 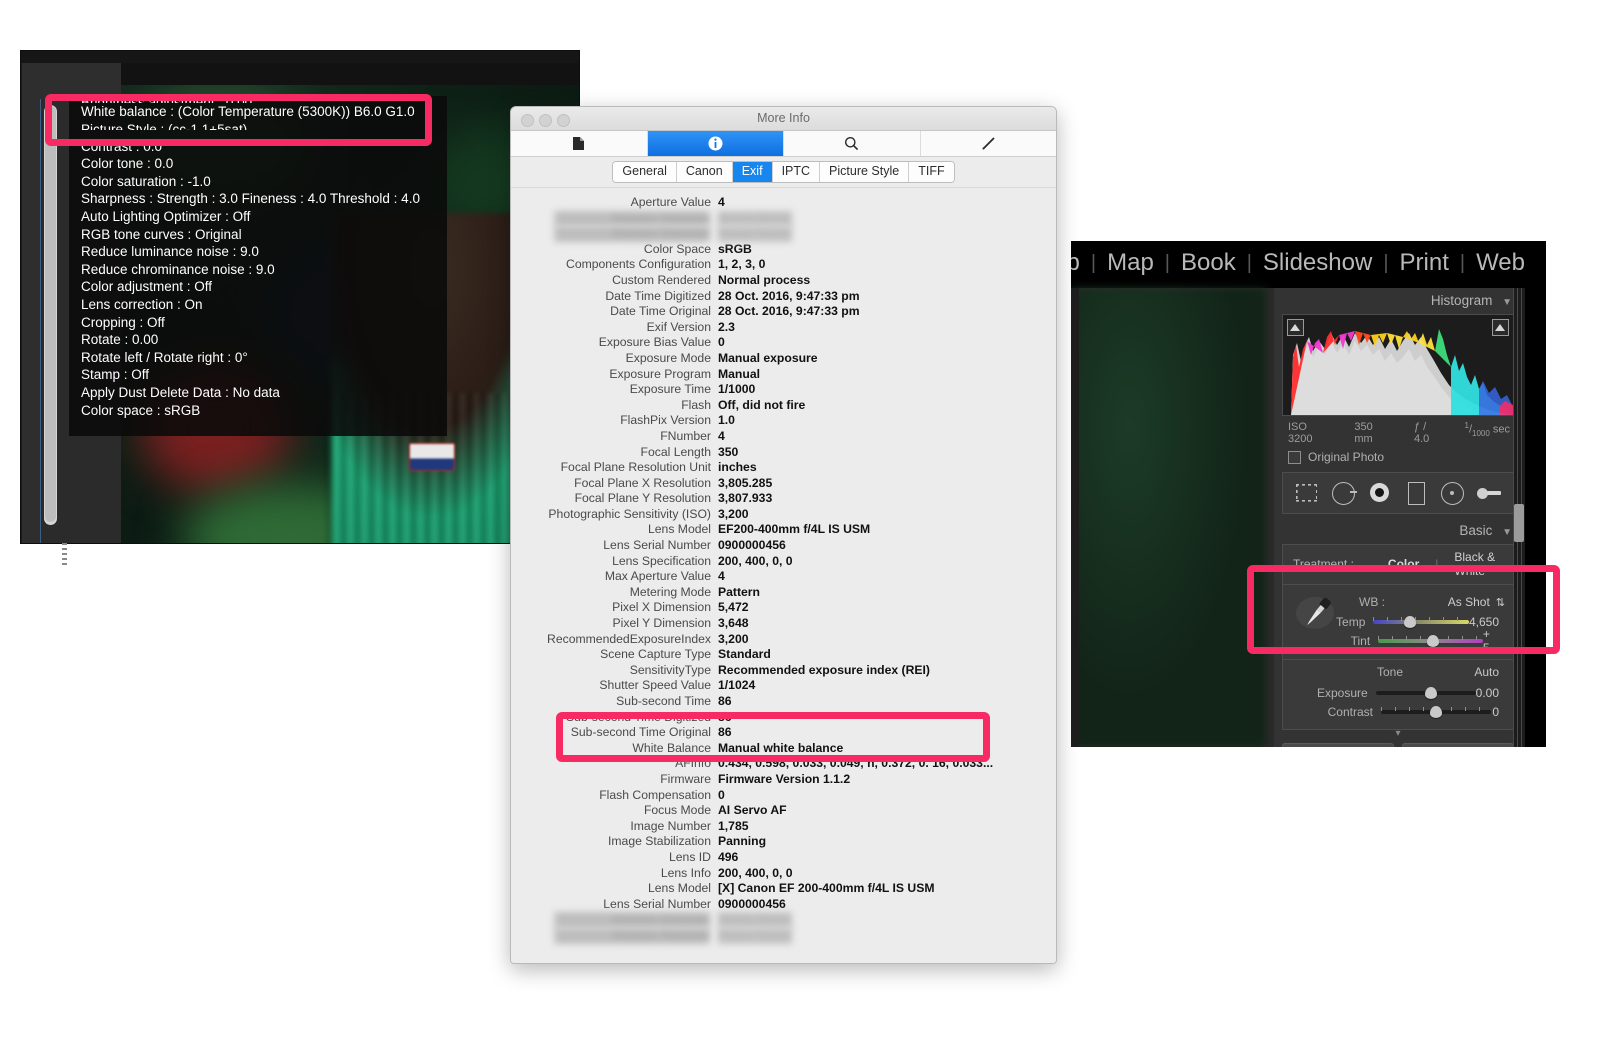 I want to click on exif-row: Lens Model EF200-400mm f/4L IS USM, so click(x=783, y=530).